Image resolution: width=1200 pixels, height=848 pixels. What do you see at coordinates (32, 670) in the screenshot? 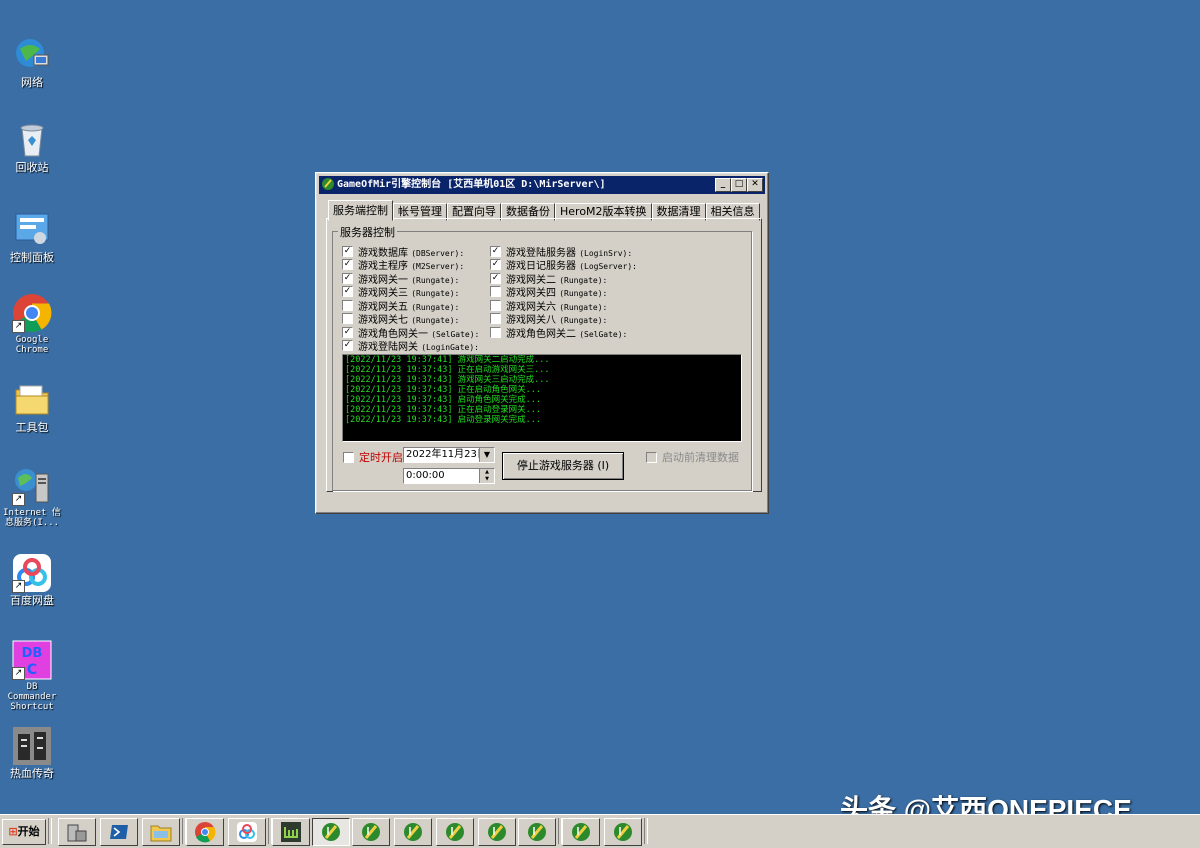
I see `svg-text: C` at bounding box center [32, 670].